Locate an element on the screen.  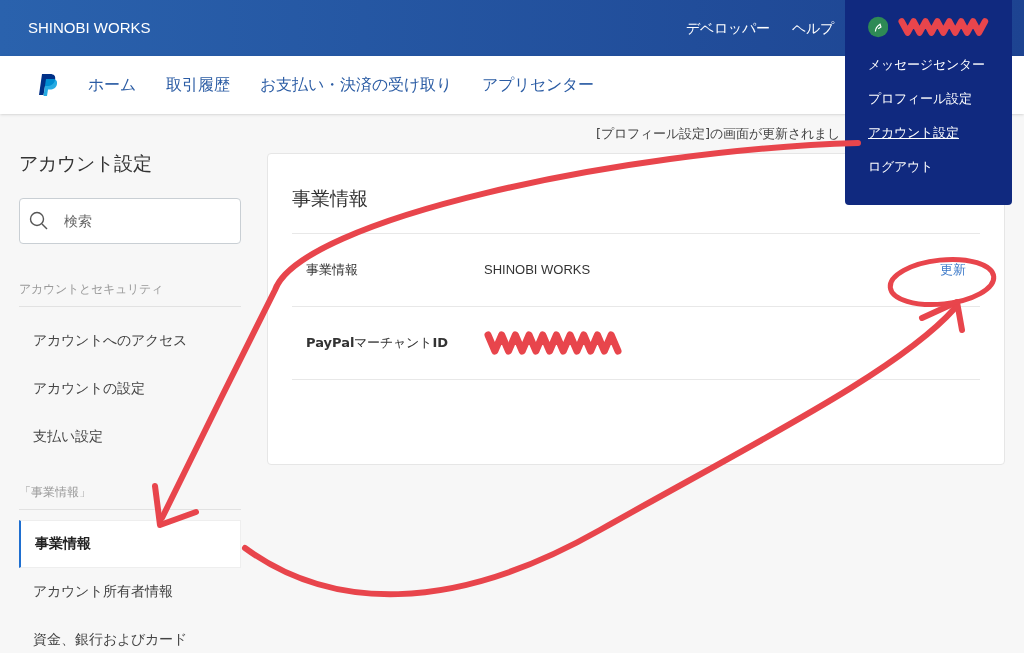
menu-item: プロフィール設定 is located at coordinates (928, 99).